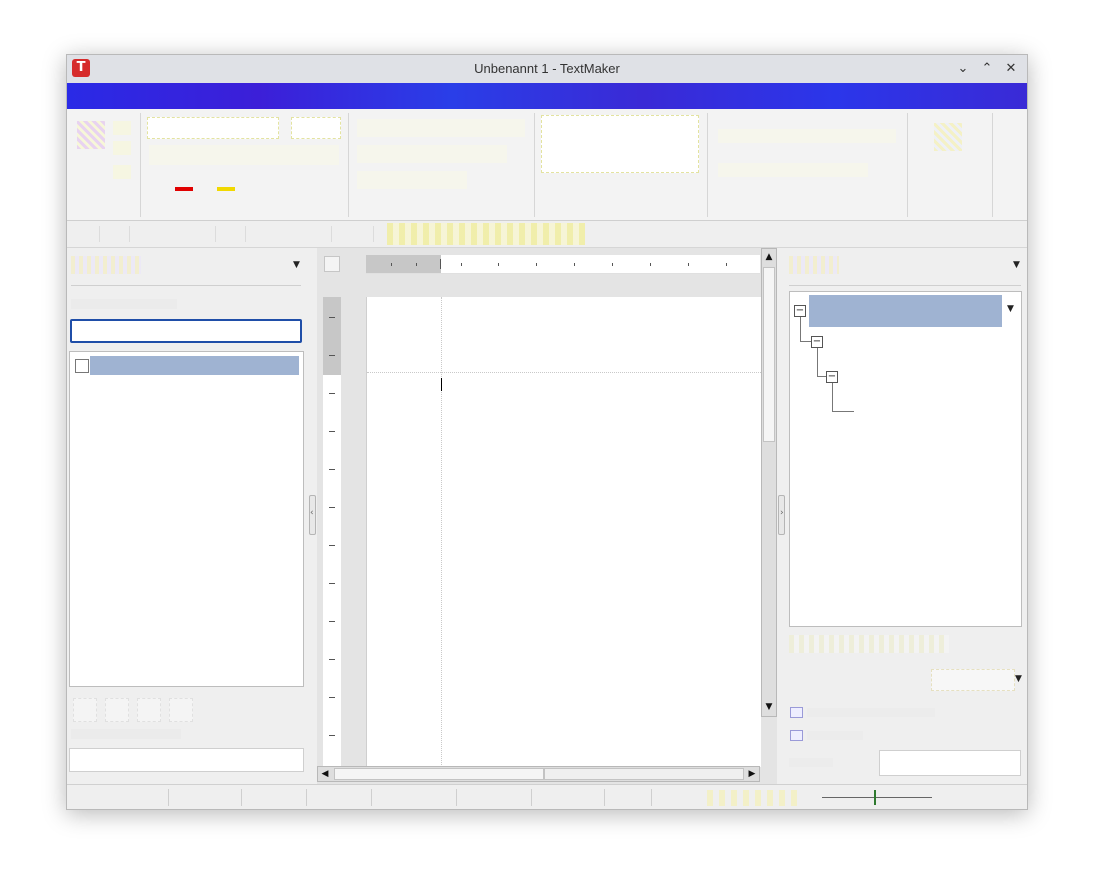 The width and height of the screenshot is (1093, 886). What do you see at coordinates (91, 135) in the screenshot?
I see `paste-icon` at bounding box center [91, 135].